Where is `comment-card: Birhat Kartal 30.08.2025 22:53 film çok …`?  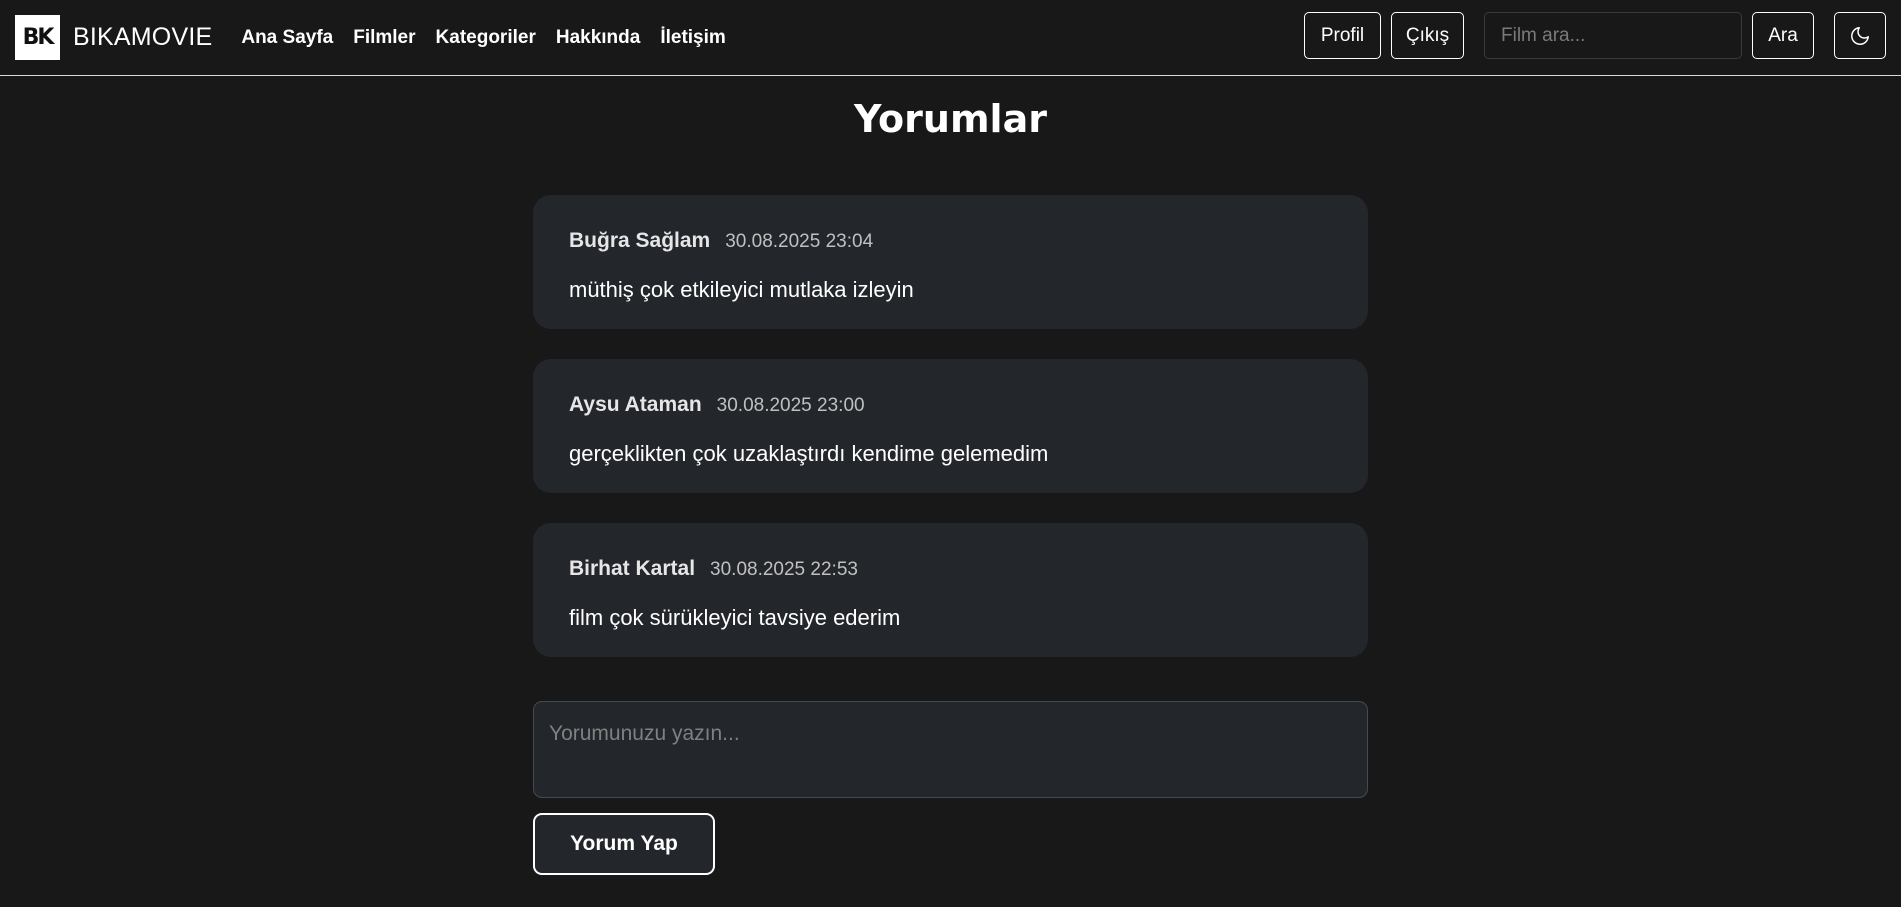
comment-card: Birhat Kartal 30.08.2025 22:53 film çok … is located at coordinates (950, 590).